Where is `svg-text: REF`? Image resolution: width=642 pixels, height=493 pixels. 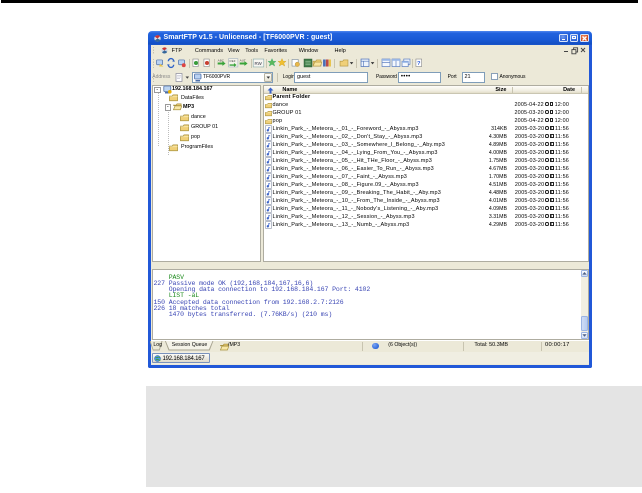
svg-text: REF is located at coordinates (233, 61).